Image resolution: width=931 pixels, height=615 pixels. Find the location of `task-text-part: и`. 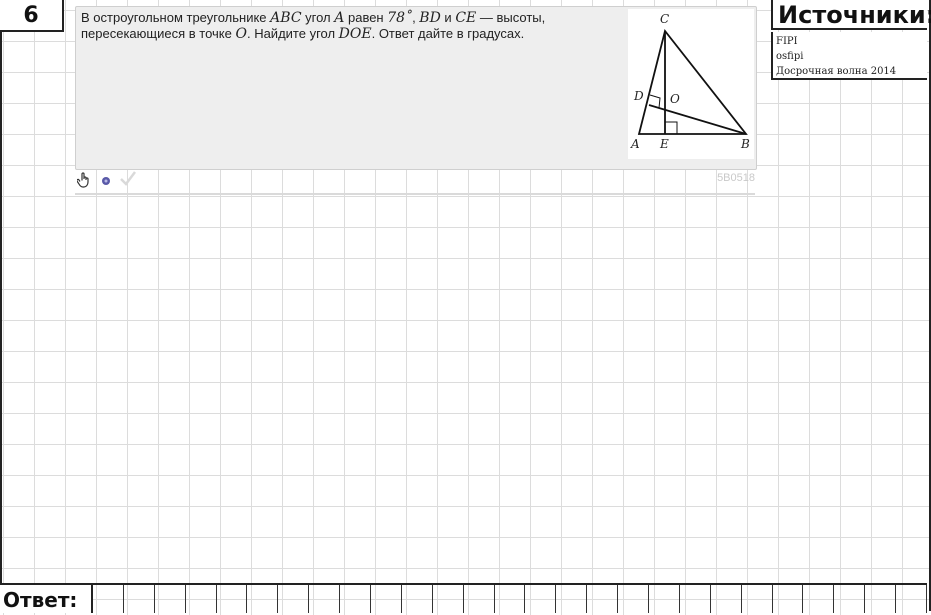

task-text-part: и is located at coordinates (448, 17).